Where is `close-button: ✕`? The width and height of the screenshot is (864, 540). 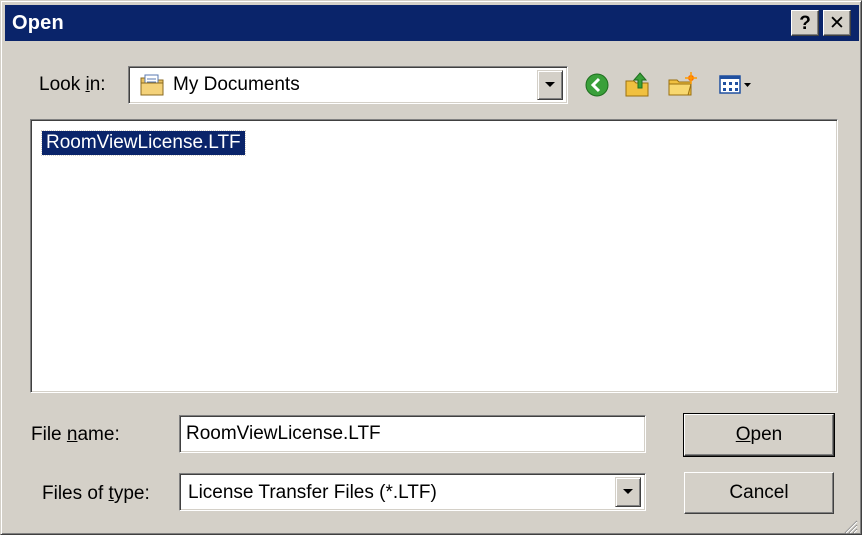
close-button: ✕ is located at coordinates (837, 23).